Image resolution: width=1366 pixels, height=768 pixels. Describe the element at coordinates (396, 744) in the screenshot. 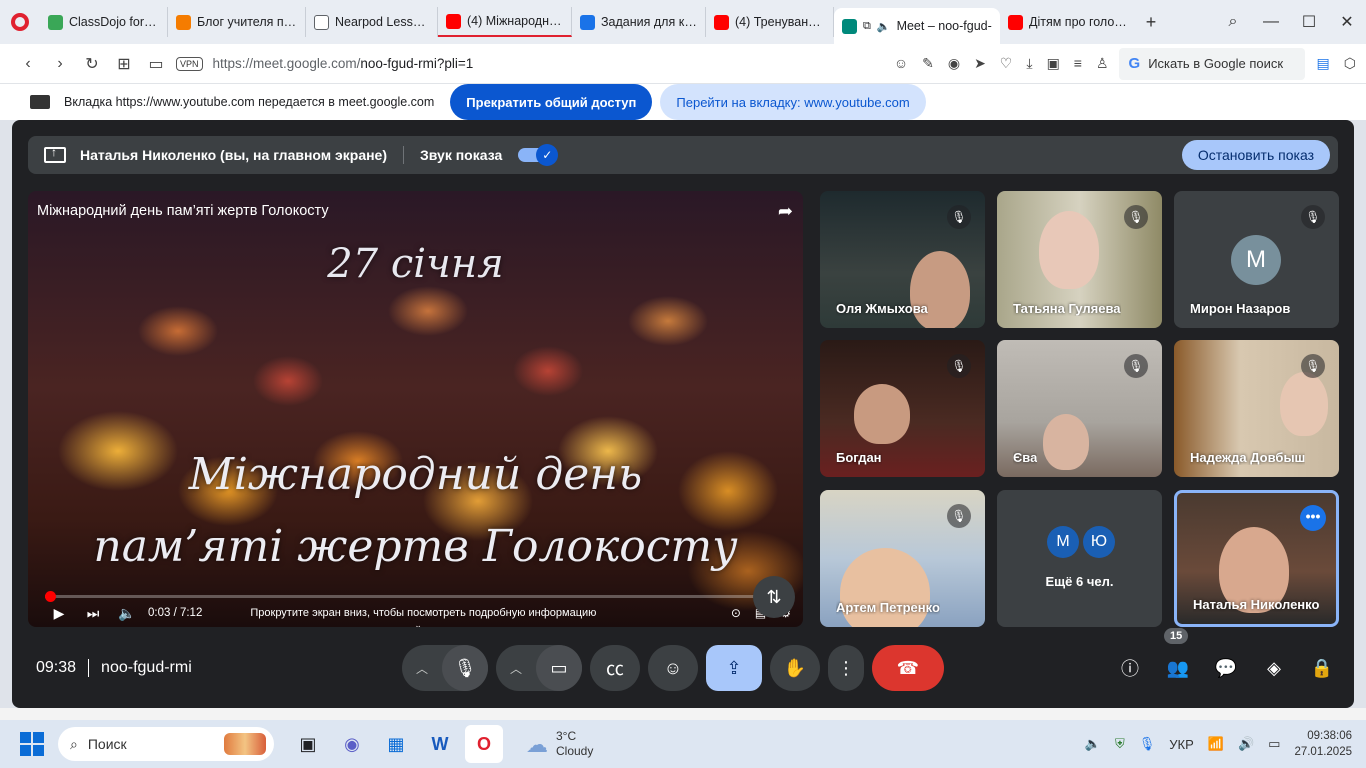

I see `store-icon: ▦` at that location.